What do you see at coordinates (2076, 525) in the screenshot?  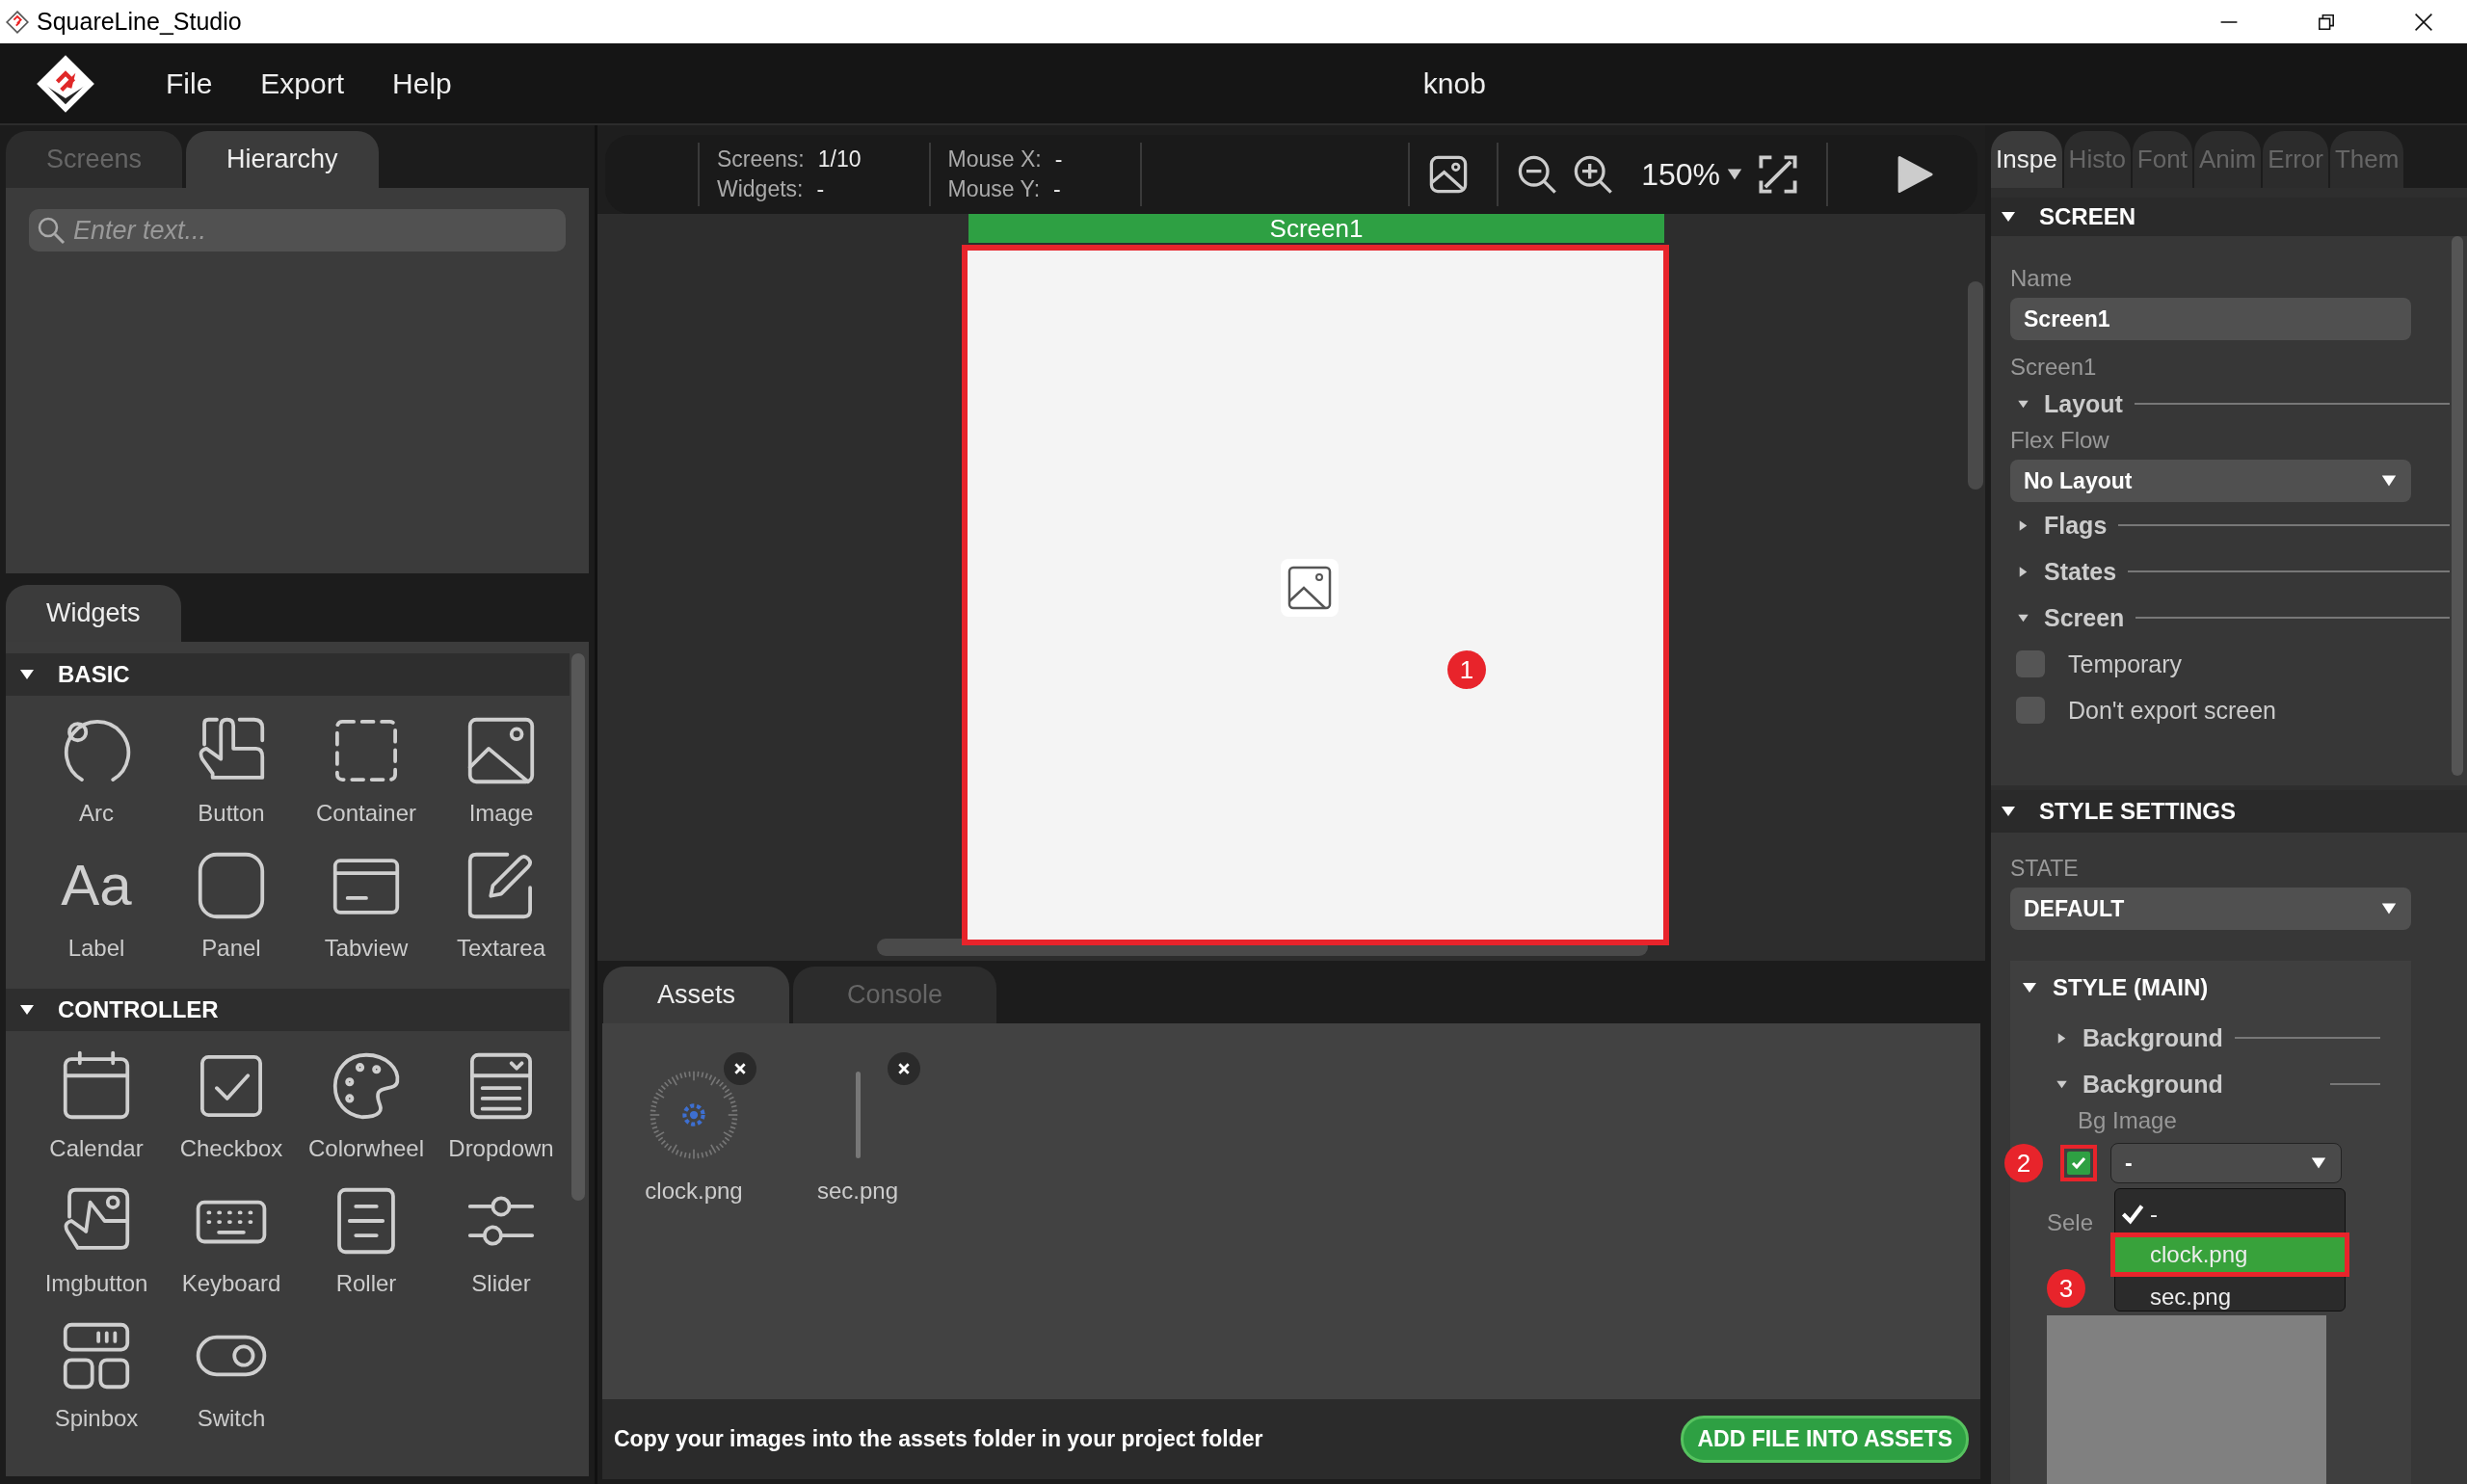 I see `group-title: Flags` at bounding box center [2076, 525].